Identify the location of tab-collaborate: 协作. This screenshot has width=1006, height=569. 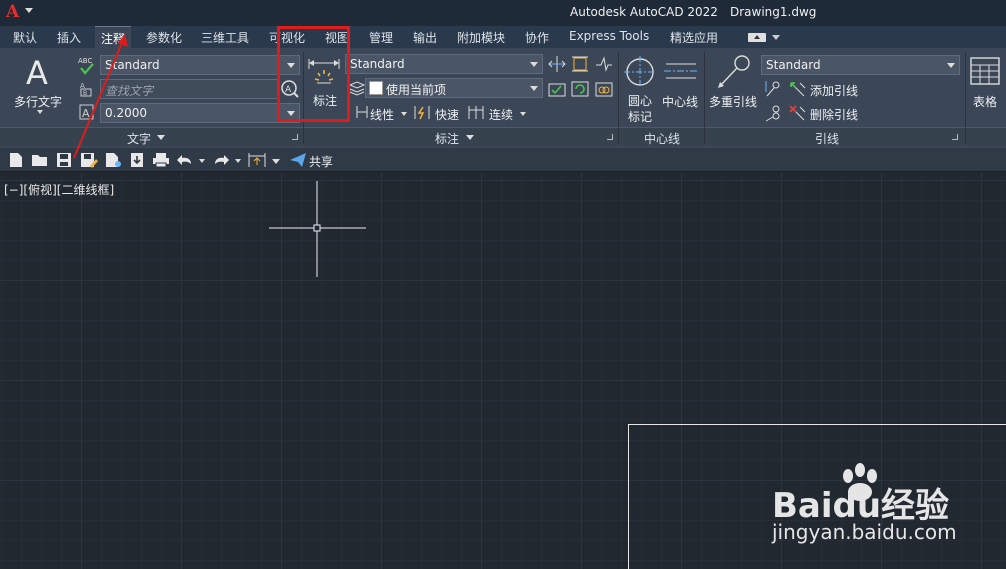
(537, 37).